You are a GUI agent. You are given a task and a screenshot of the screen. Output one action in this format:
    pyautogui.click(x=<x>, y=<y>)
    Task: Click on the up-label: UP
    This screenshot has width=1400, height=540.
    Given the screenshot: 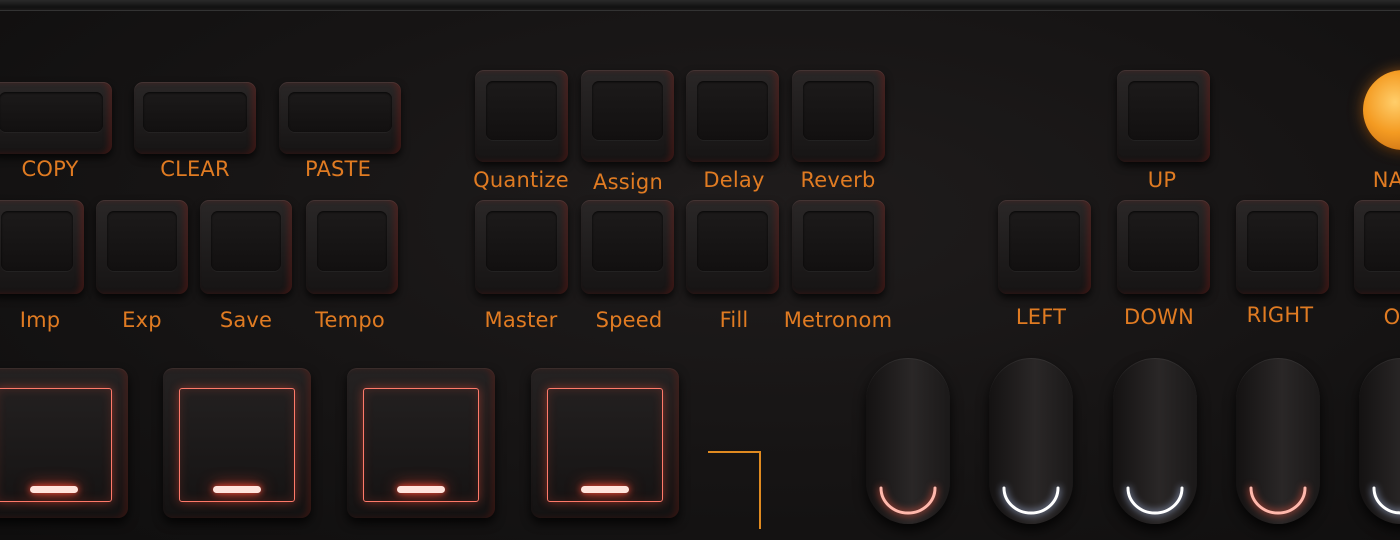 What is the action you would take?
    pyautogui.click(x=1162, y=180)
    